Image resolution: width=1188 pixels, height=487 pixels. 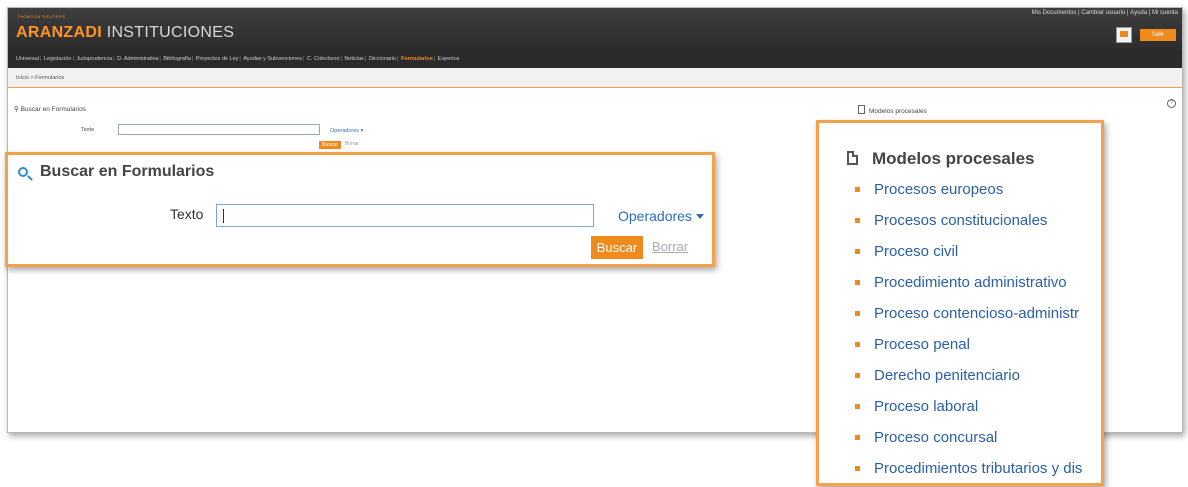 What do you see at coordinates (670, 246) in the screenshot?
I see `clear-button: Borrar` at bounding box center [670, 246].